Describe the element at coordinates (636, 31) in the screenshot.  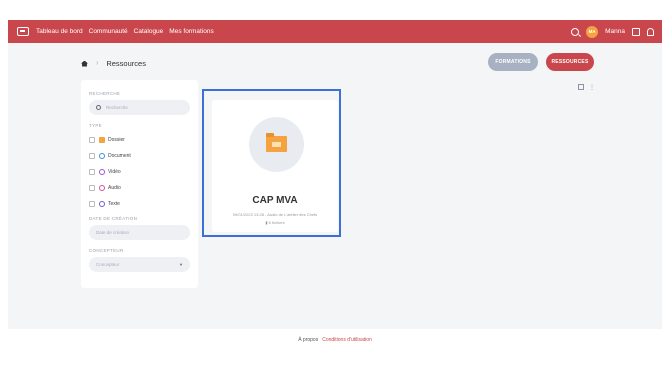
I see `calendar-icon` at that location.